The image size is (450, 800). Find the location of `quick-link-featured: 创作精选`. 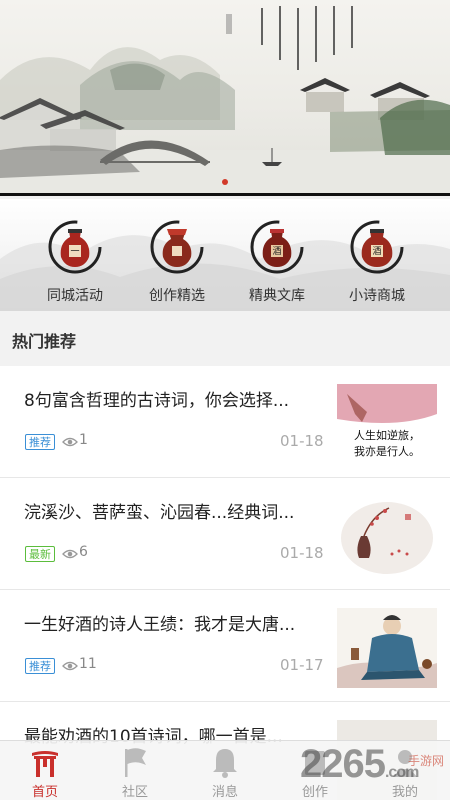

quick-link-featured: 创作精选 is located at coordinates (177, 262).